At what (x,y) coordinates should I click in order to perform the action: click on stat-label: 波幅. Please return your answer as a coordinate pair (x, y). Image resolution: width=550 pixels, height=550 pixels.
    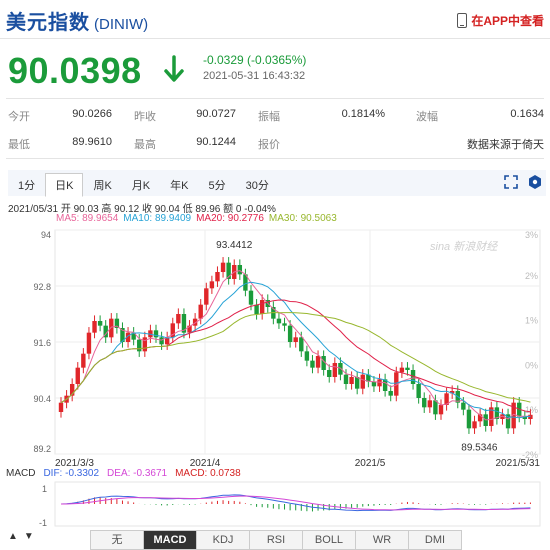
    Looking at the image, I should click on (427, 117).